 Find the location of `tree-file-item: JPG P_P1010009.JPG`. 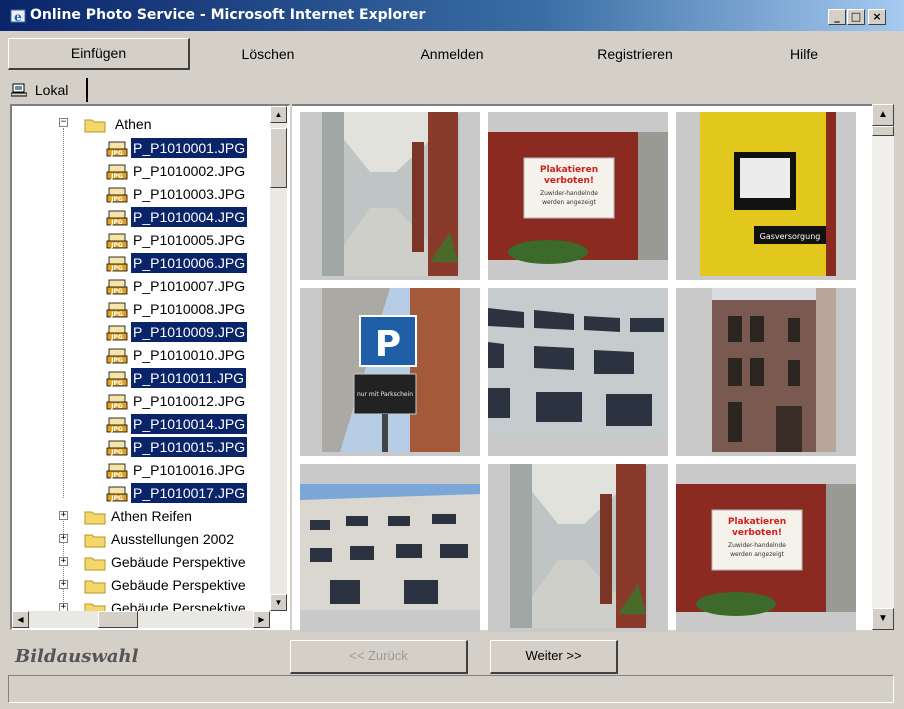

tree-file-item: JPG P_P1010009.JPG is located at coordinates (177, 332).